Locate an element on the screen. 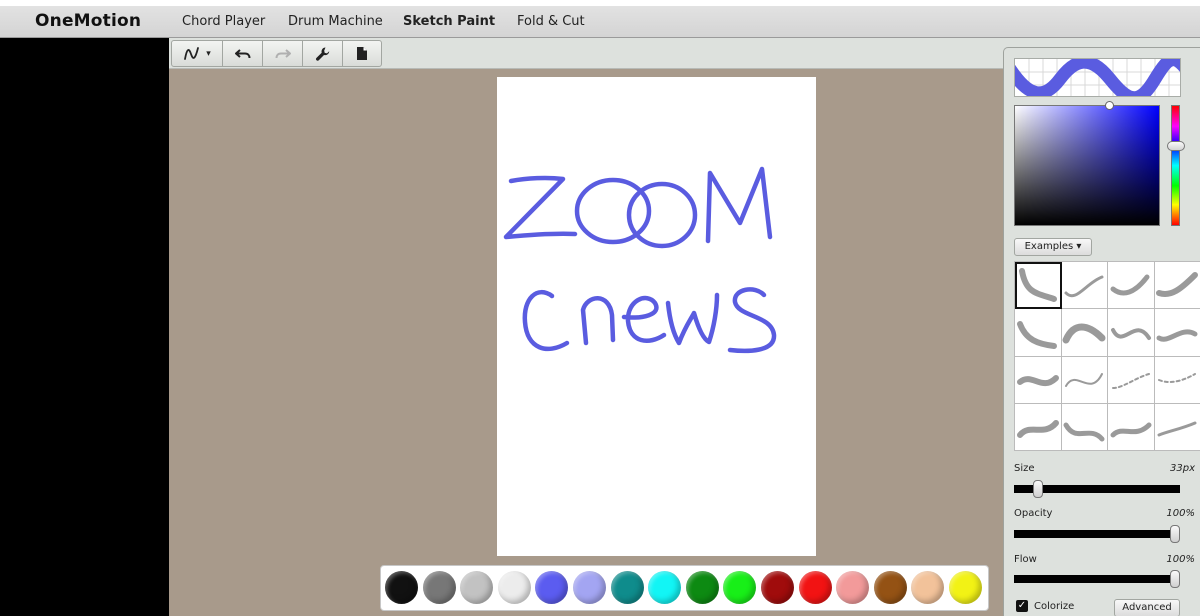 The image size is (1200, 616). document-icon is located at coordinates (362, 53).